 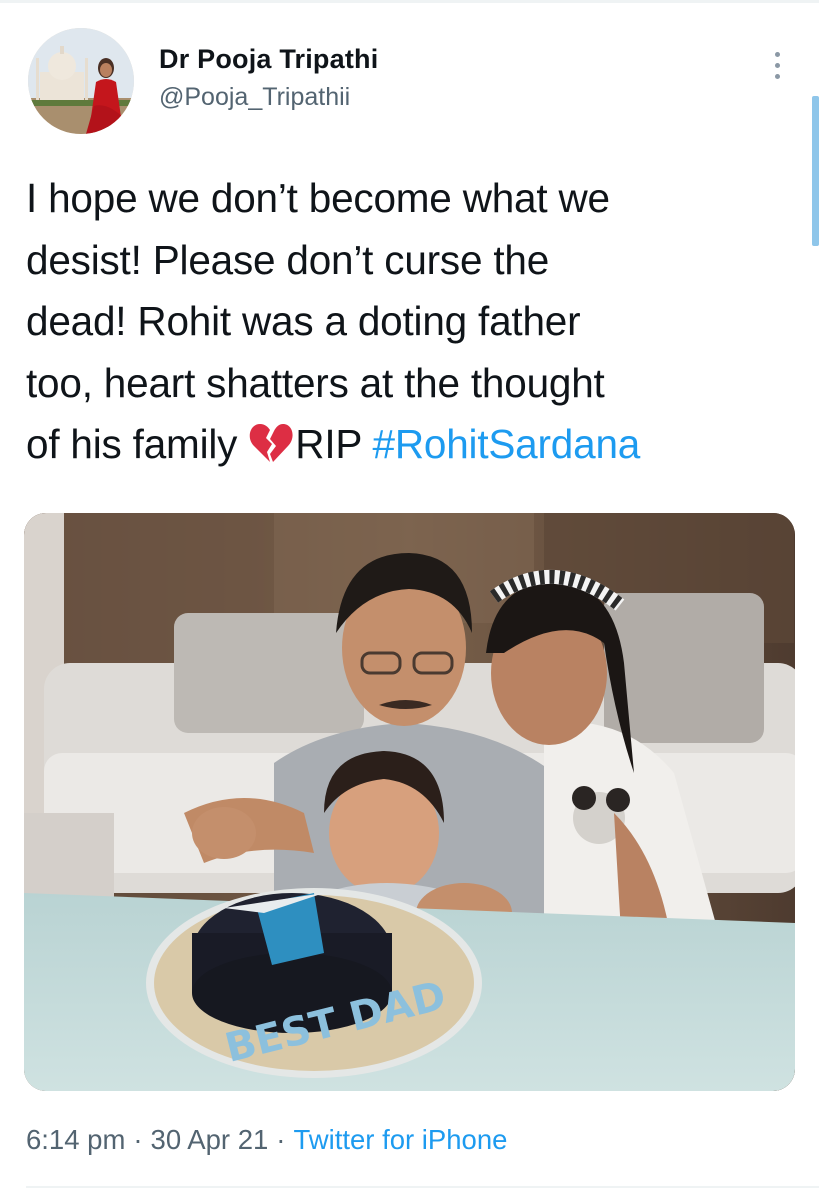 I want to click on avatar, so click(x=81, y=81).